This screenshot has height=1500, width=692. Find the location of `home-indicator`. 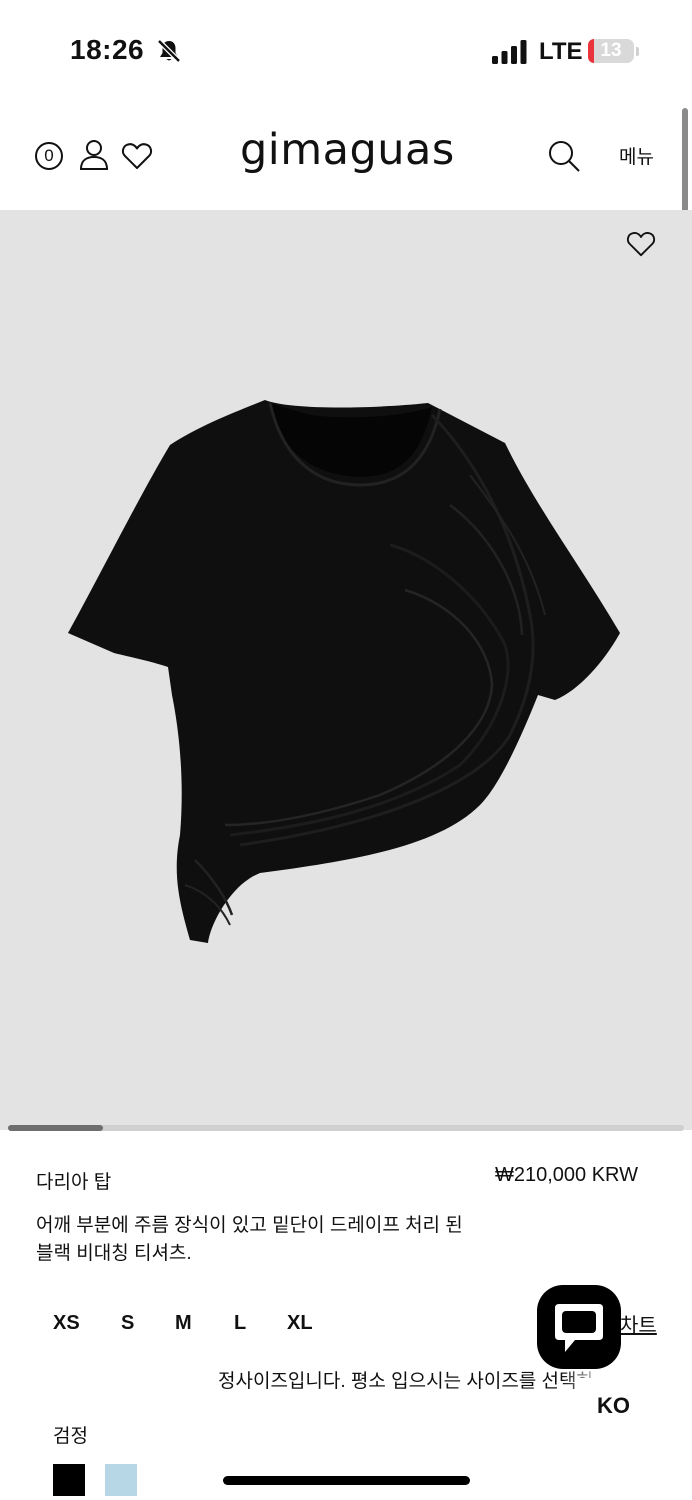

home-indicator is located at coordinates (346, 1480).